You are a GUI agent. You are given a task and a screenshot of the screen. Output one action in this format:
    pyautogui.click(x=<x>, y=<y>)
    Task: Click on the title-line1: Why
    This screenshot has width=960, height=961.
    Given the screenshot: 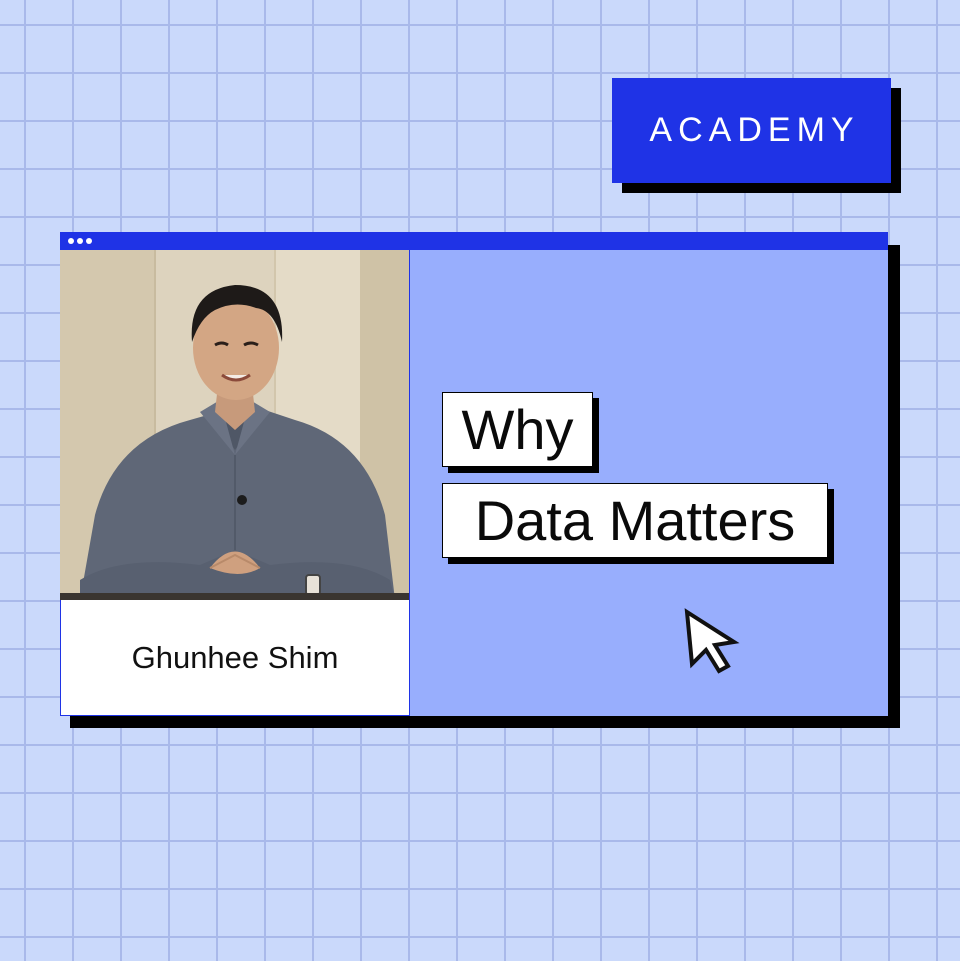 What is the action you would take?
    pyautogui.click(x=517, y=429)
    